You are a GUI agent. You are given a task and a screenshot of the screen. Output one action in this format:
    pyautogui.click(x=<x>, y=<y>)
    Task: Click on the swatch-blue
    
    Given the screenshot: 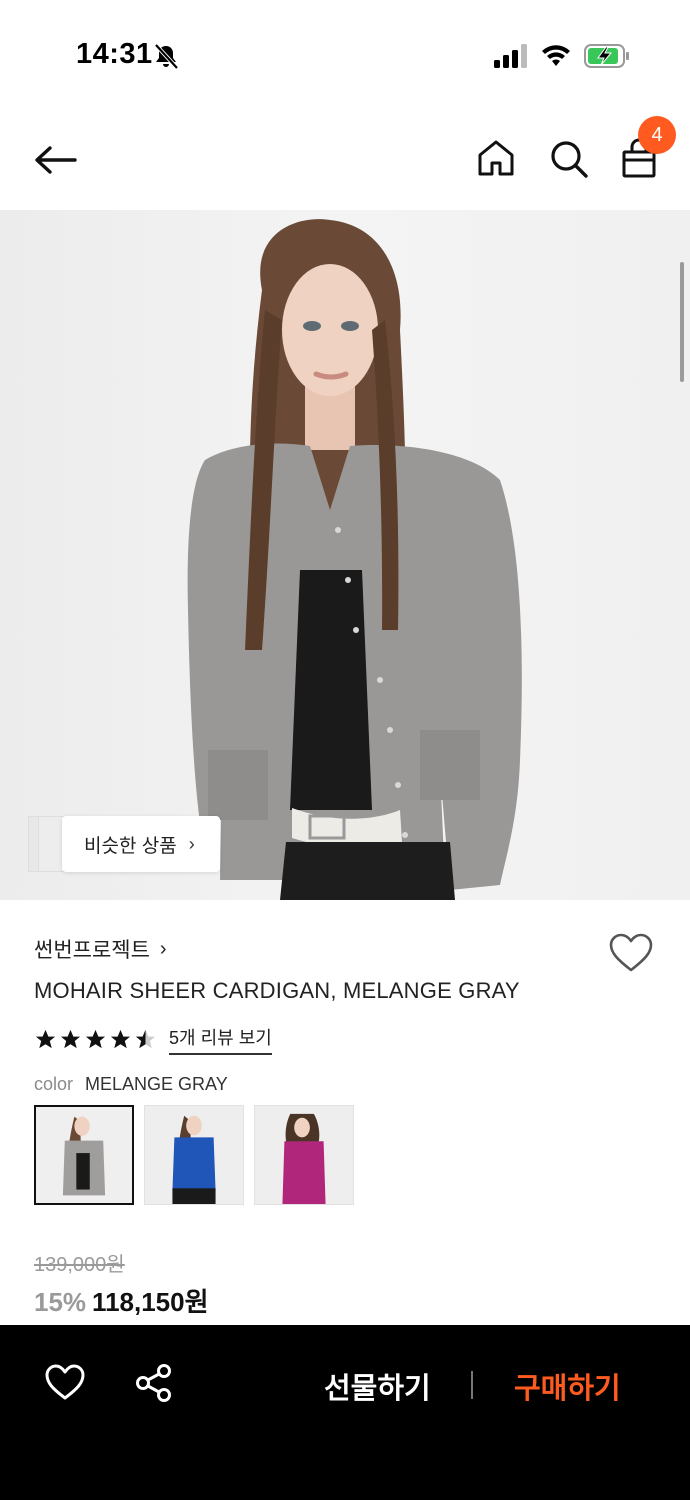 What is the action you would take?
    pyautogui.click(x=194, y=1155)
    